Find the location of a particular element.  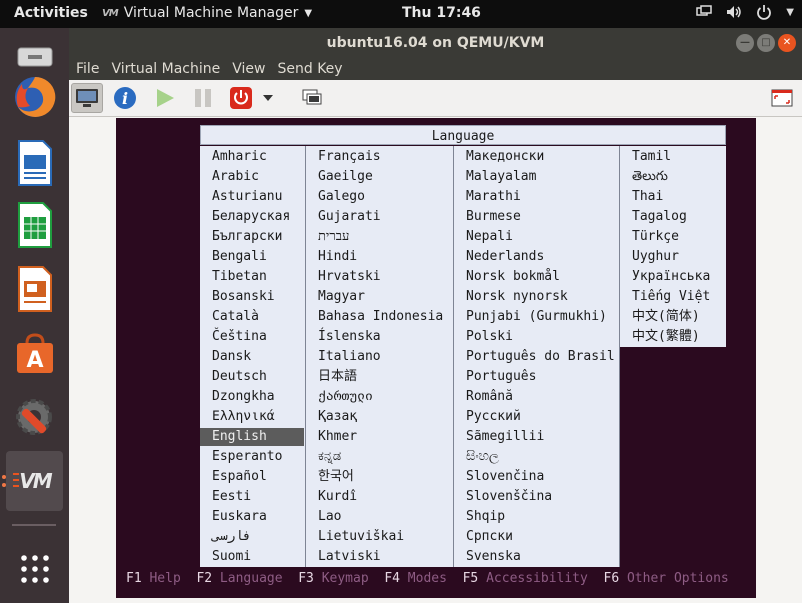

calc-icon is located at coordinates (34, 224).